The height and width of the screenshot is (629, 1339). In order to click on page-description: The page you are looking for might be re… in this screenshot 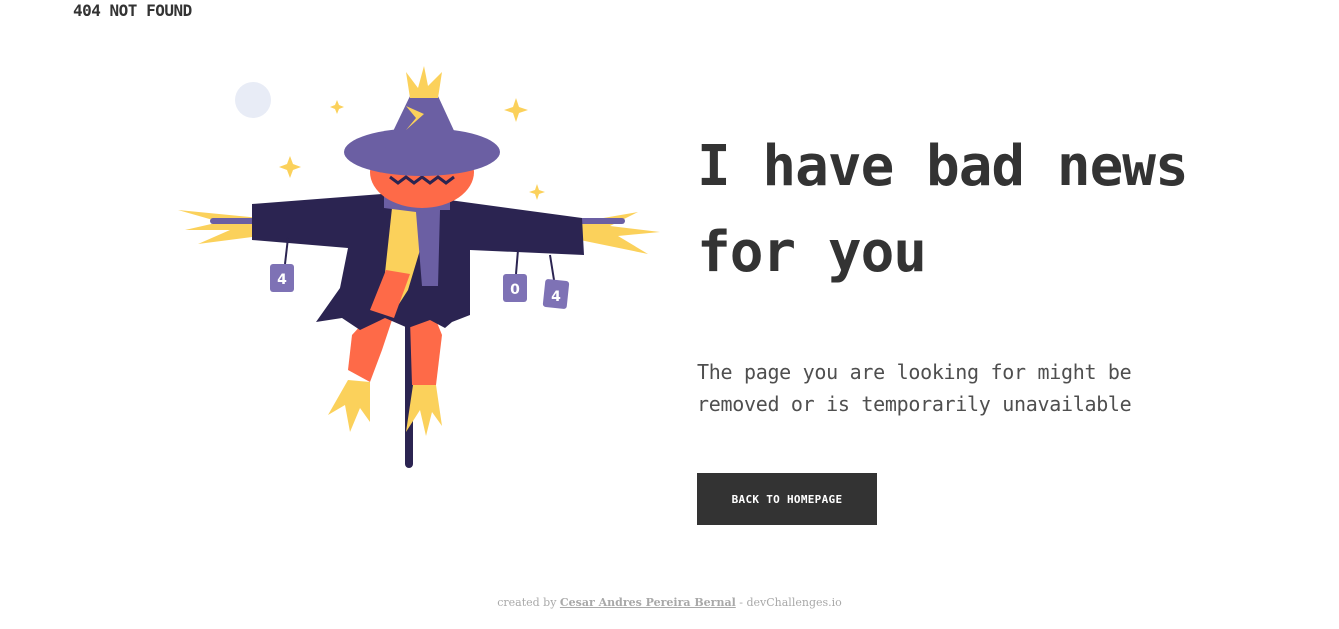, I will do `click(914, 388)`.